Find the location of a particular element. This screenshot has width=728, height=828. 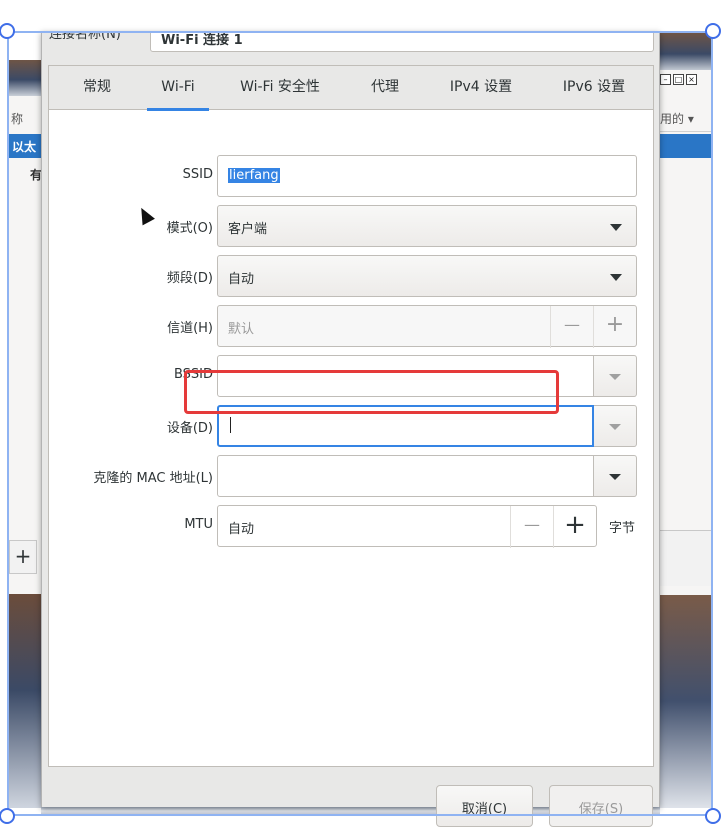

resize-handle-top-right is located at coordinates (713, 31).